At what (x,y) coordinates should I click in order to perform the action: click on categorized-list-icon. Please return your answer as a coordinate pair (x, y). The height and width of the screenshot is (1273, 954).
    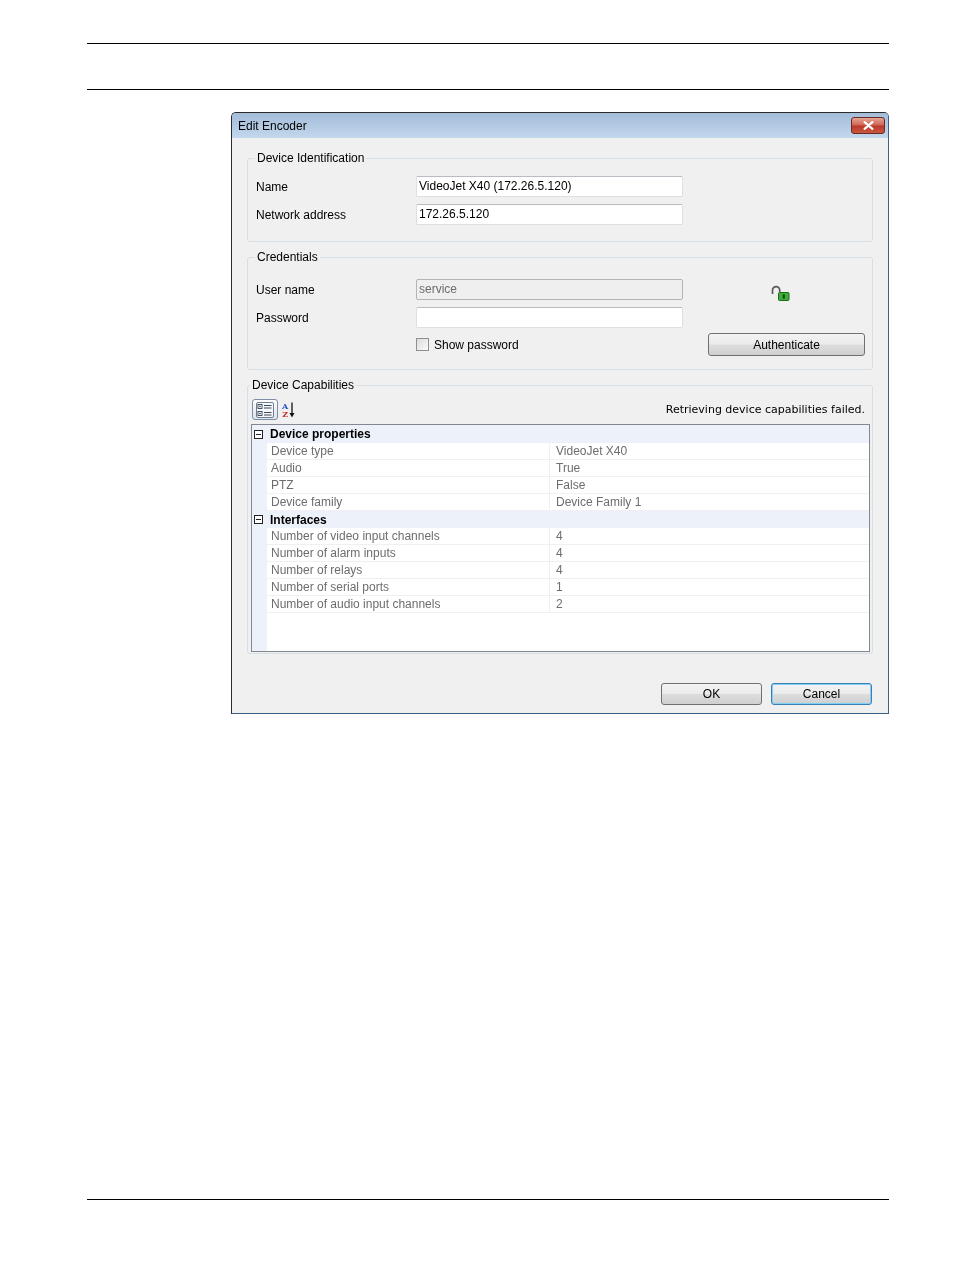
    Looking at the image, I should click on (265, 409).